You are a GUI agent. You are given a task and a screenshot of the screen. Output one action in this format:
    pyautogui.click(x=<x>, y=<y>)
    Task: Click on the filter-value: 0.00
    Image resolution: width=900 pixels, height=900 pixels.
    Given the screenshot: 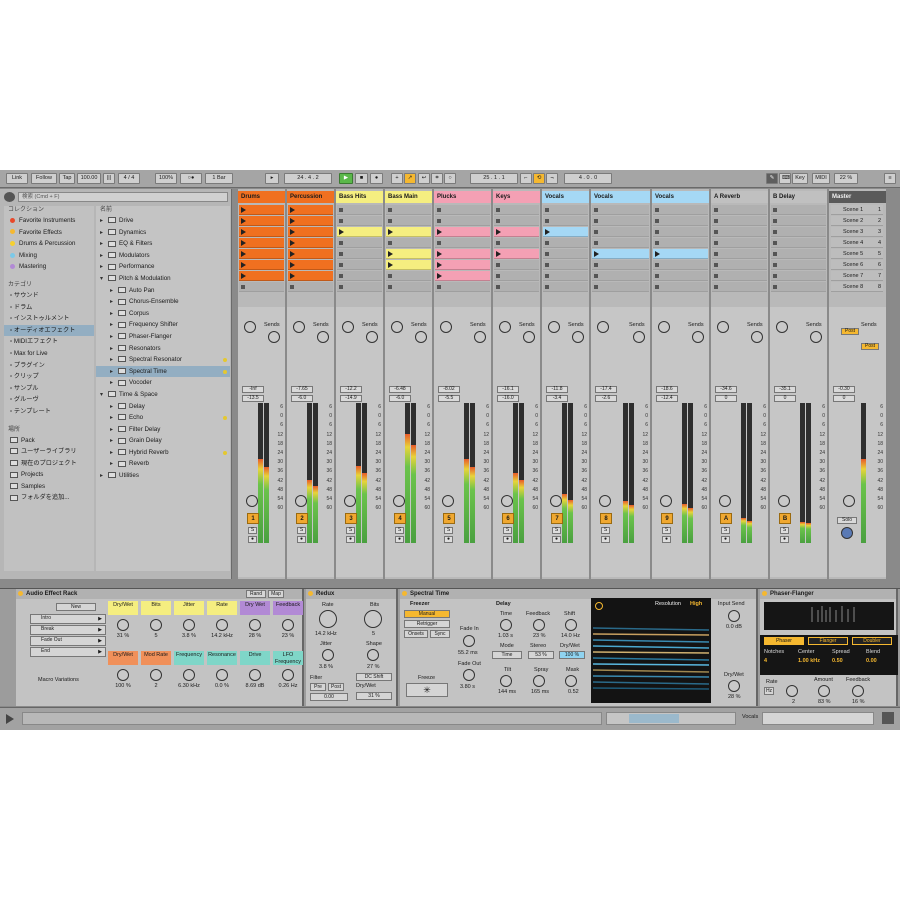 What is the action you would take?
    pyautogui.click(x=329, y=697)
    